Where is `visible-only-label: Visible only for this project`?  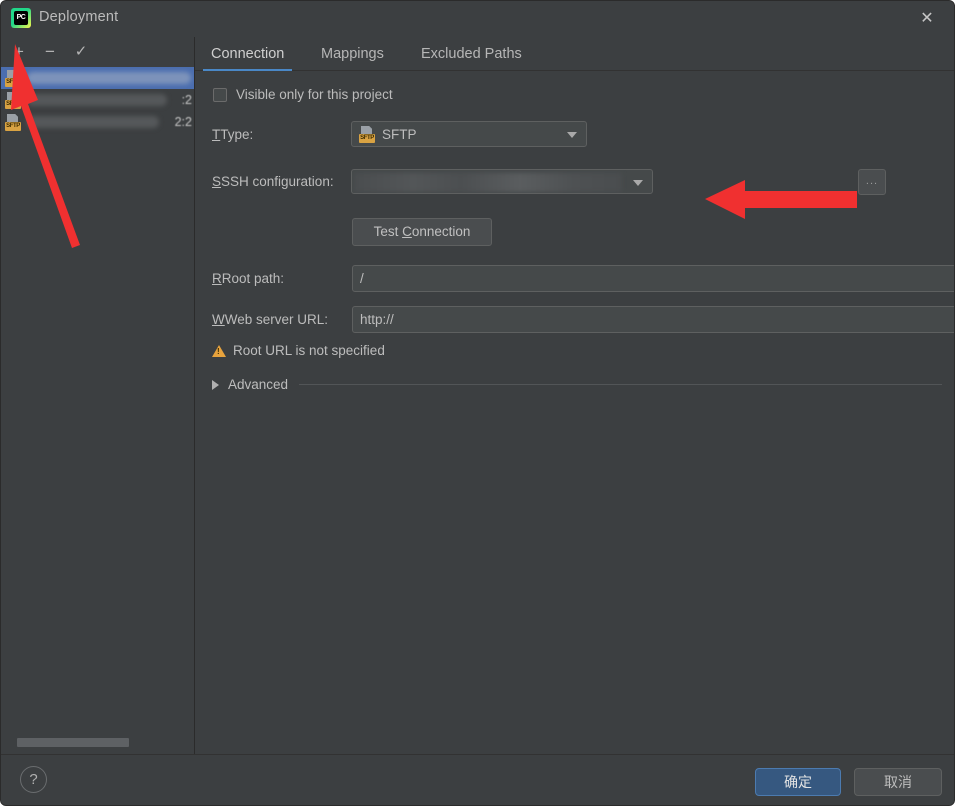
visible-only-label: Visible only for this project is located at coordinates (314, 94).